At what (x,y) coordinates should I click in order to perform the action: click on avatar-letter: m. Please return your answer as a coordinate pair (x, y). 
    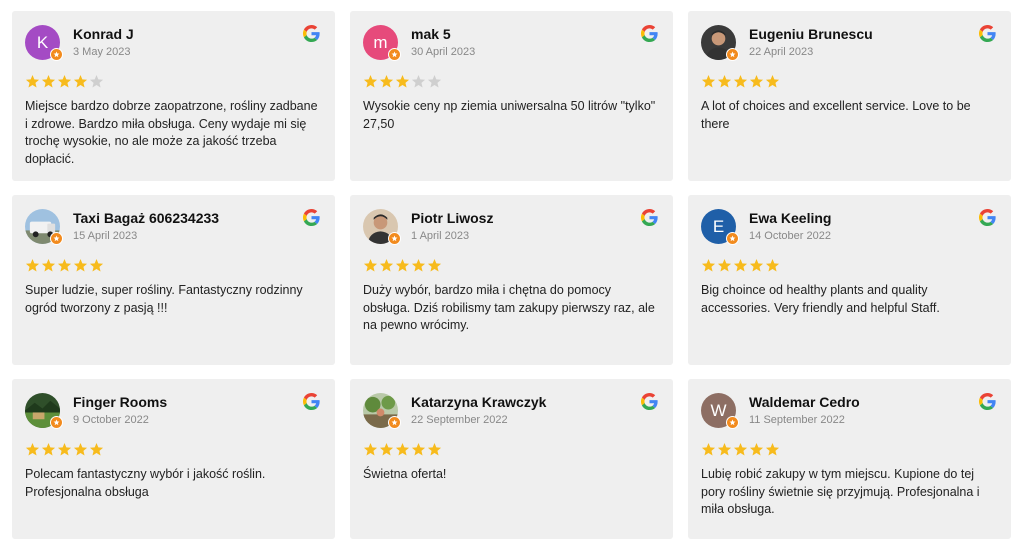
    Looking at the image, I should click on (380, 42).